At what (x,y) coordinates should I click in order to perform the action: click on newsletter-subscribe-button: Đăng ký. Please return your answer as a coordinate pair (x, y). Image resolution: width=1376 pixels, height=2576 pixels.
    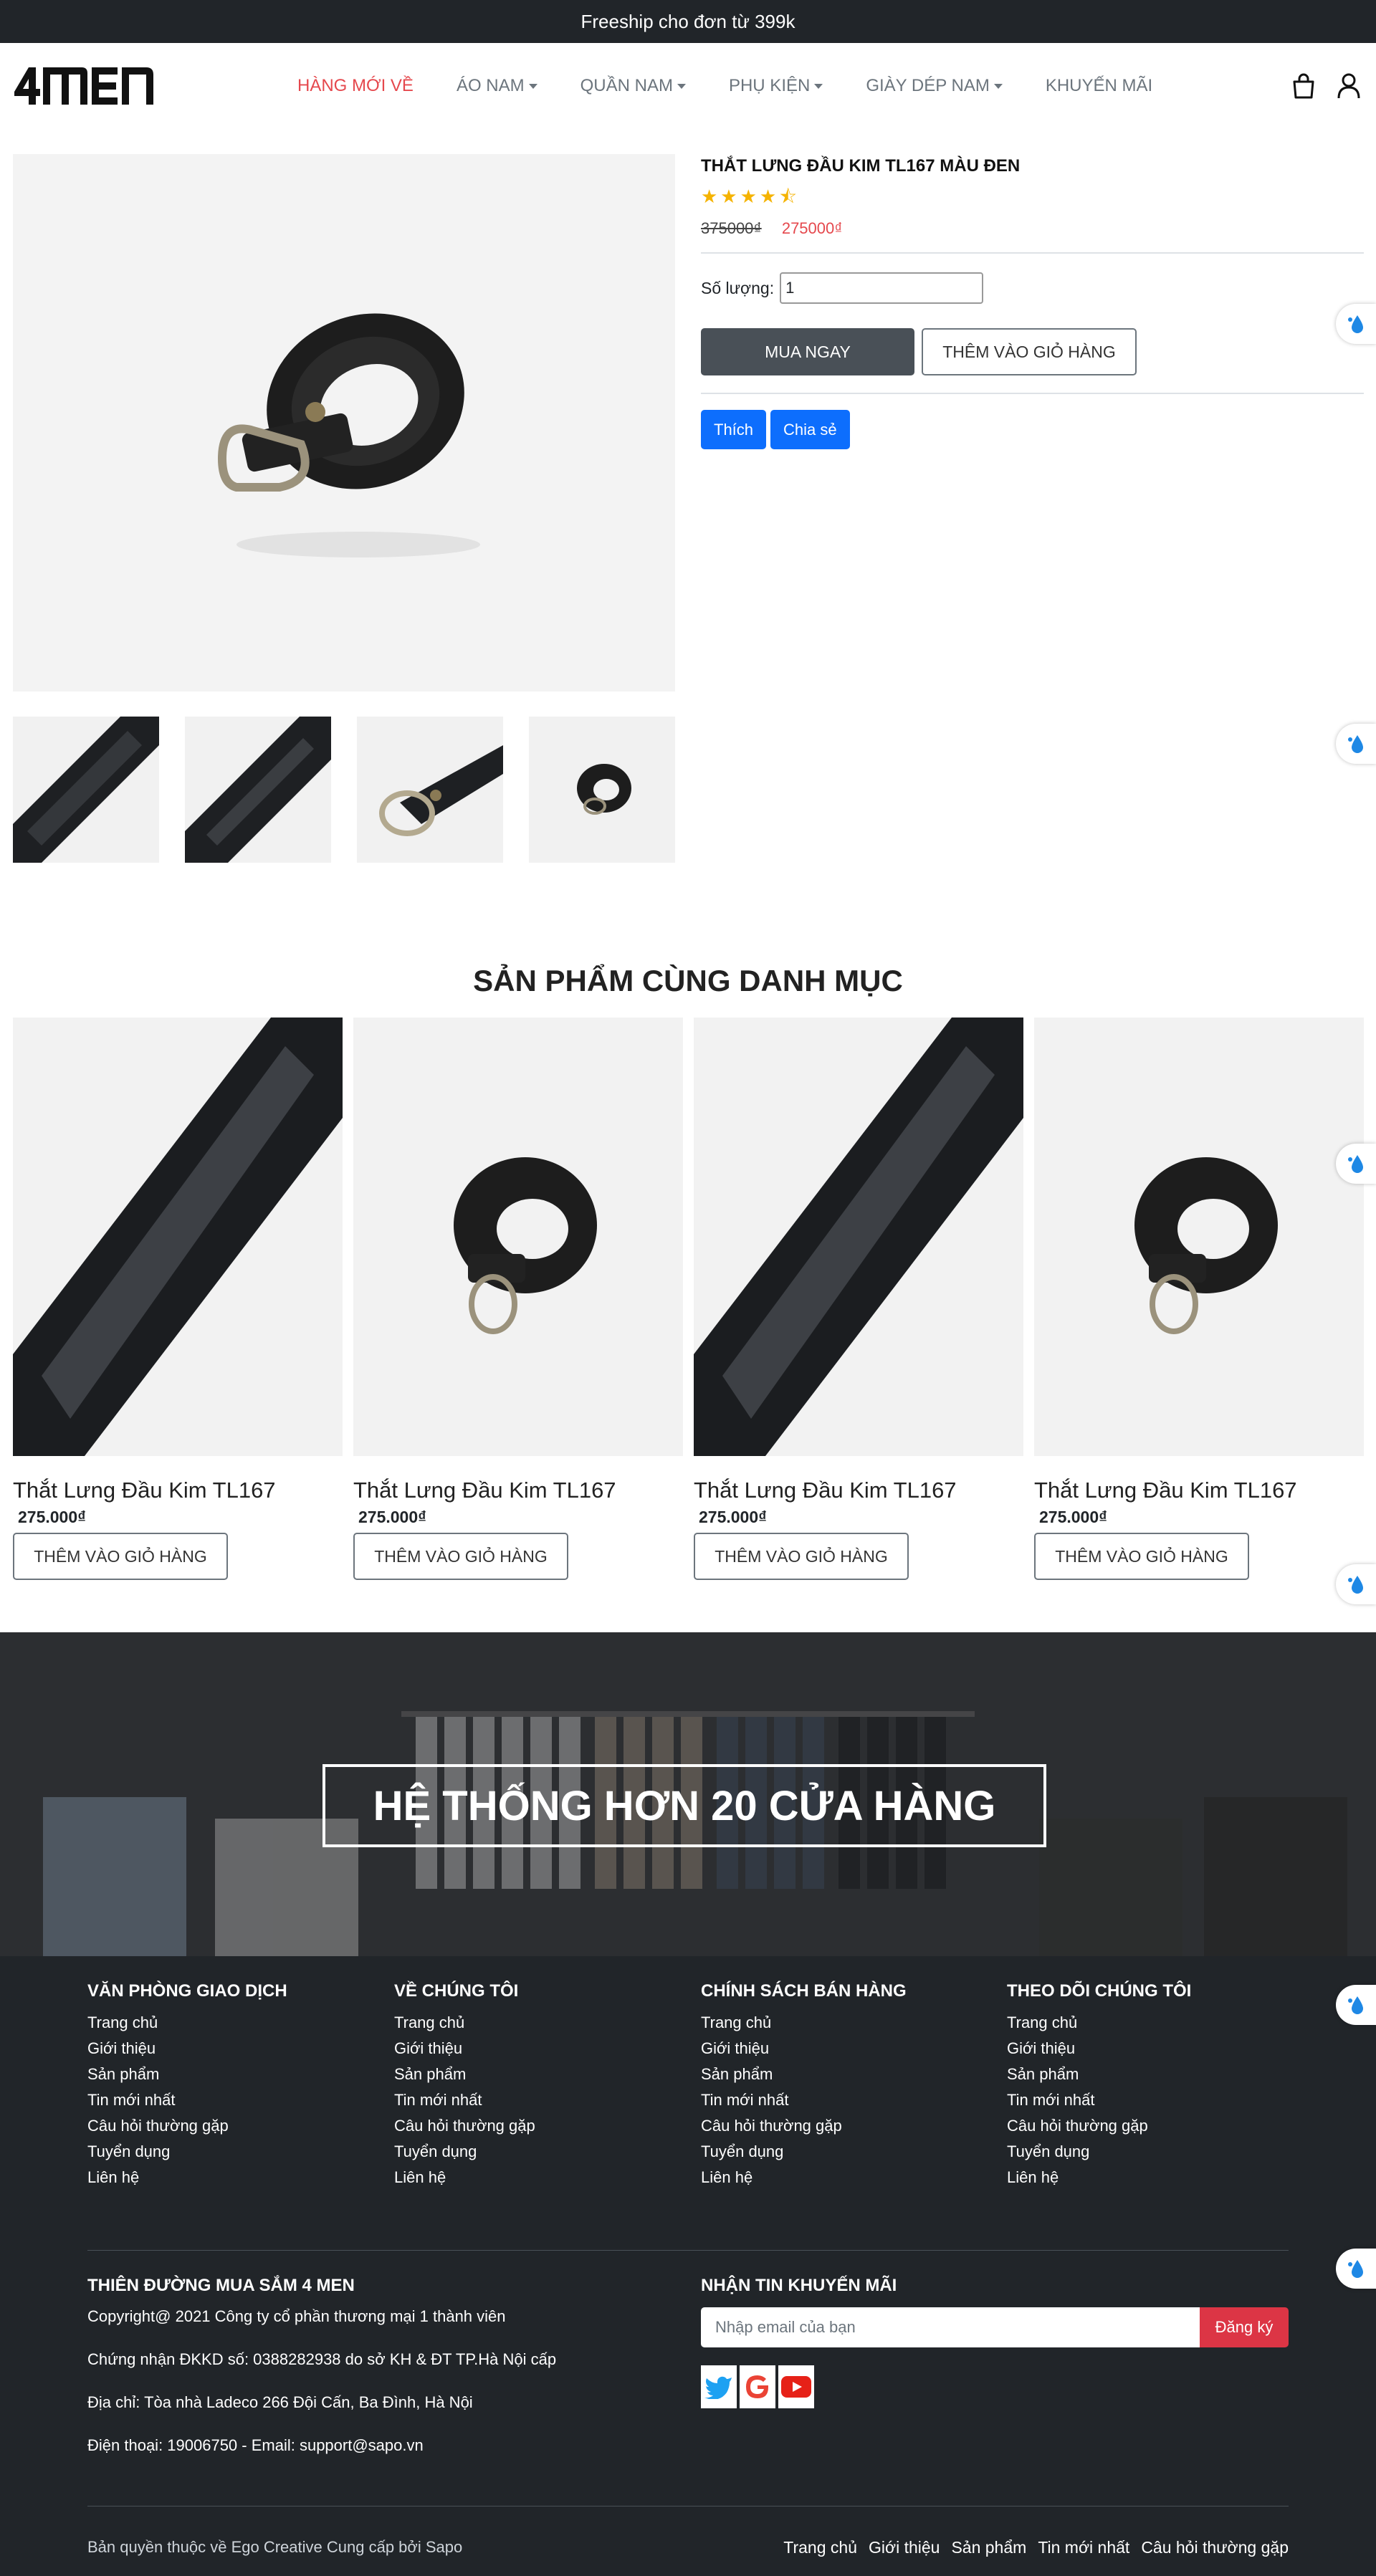
    Looking at the image, I should click on (1244, 2327).